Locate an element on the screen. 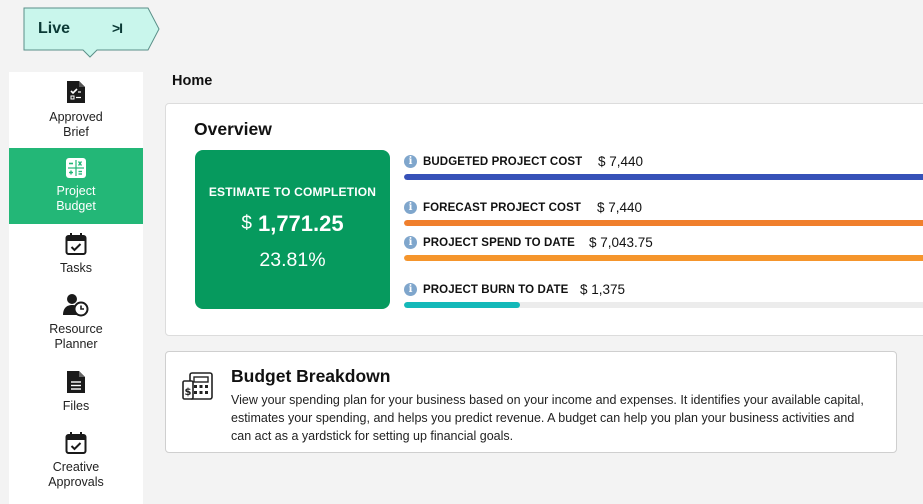  metric-label: PROJECT BURN TO DATE is located at coordinates (496, 290).